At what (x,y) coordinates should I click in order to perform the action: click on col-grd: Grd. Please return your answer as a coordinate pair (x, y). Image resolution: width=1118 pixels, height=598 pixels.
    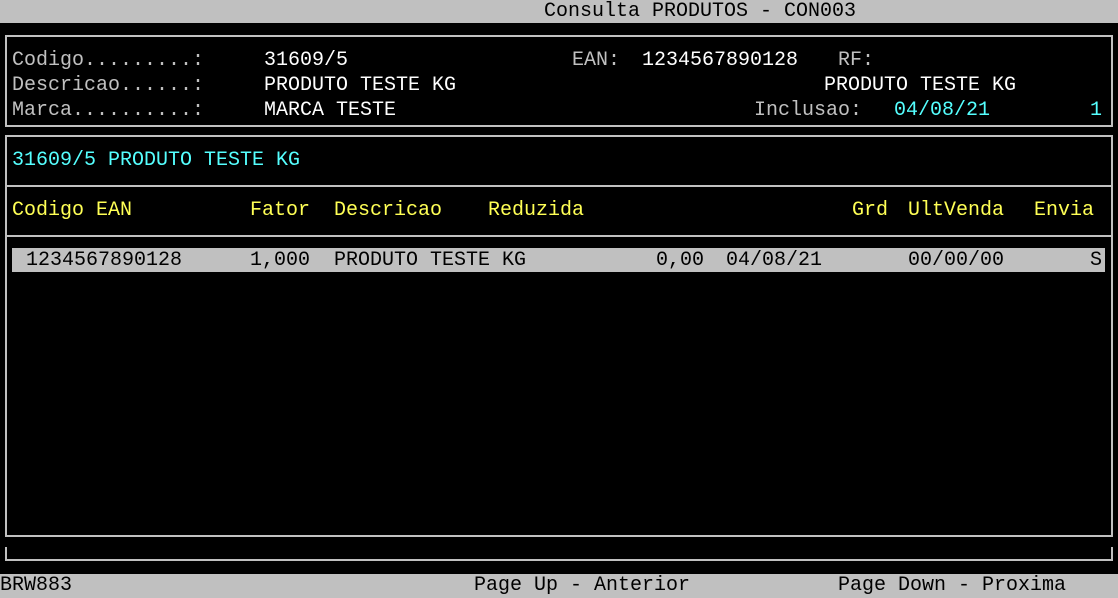
    Looking at the image, I should click on (870, 210).